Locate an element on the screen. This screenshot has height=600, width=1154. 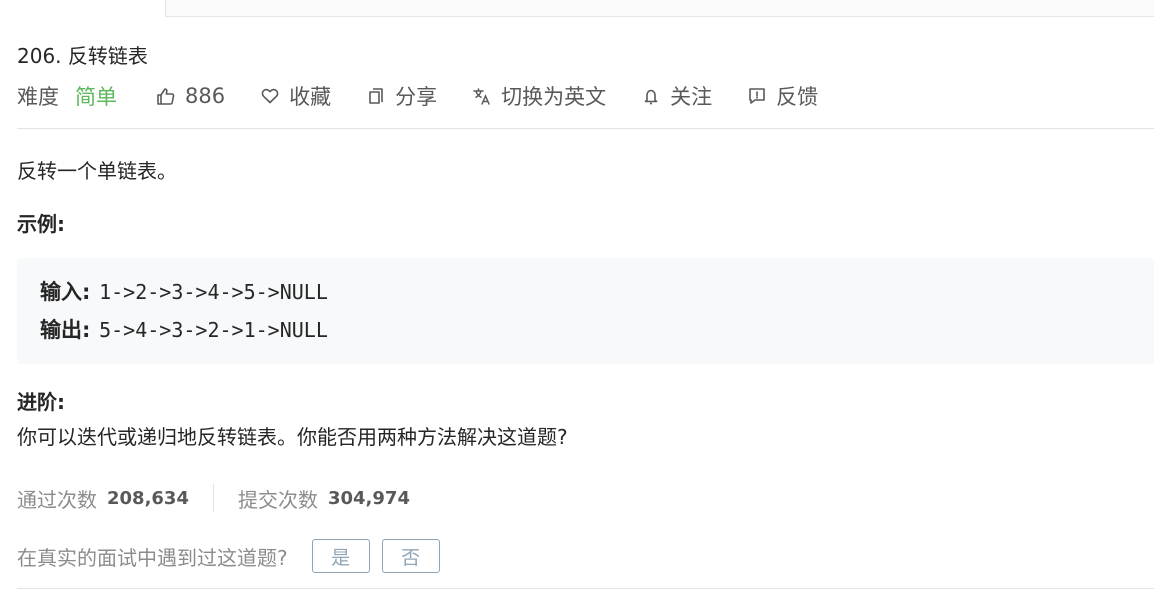
translate-button: 切换为英文 is located at coordinates (538, 96).